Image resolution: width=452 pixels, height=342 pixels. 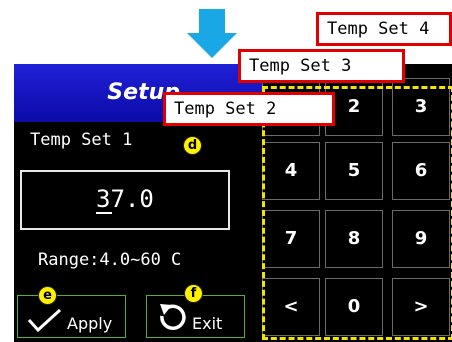 I want to click on cursor-underline, so click(x=104, y=213).